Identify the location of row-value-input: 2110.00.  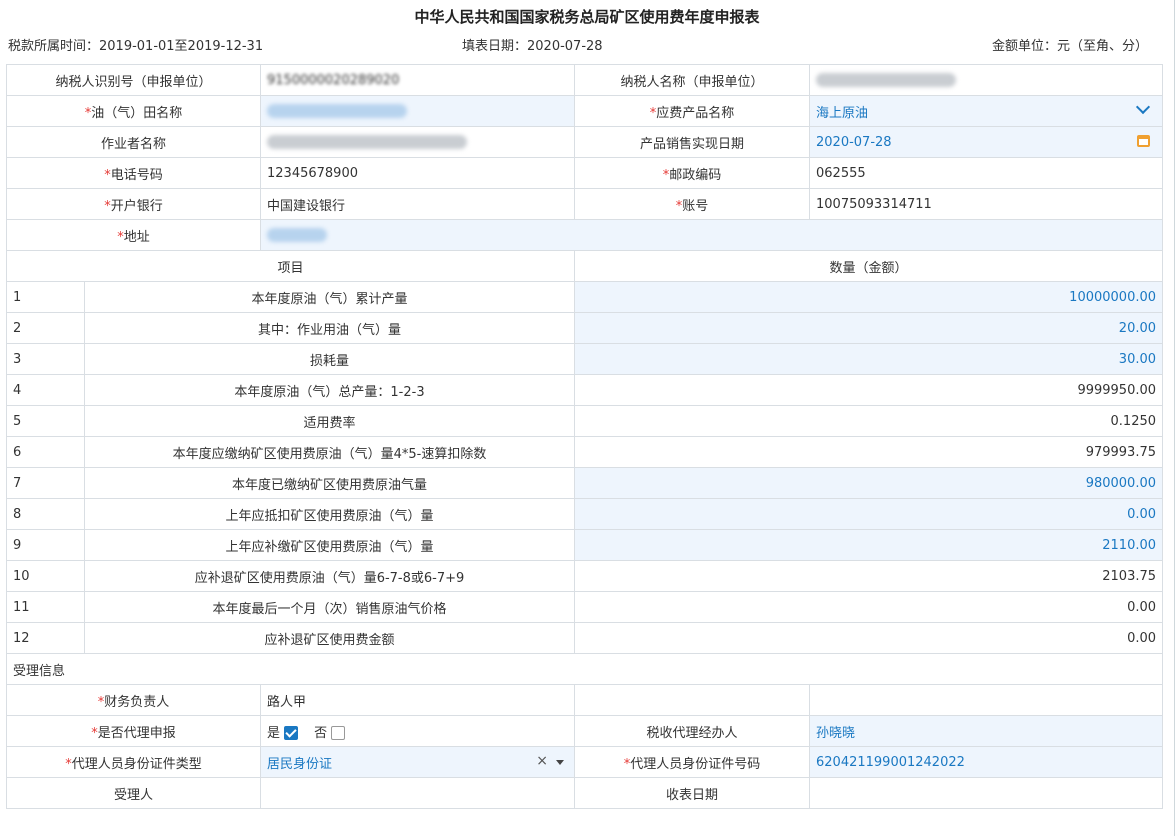
(869, 545).